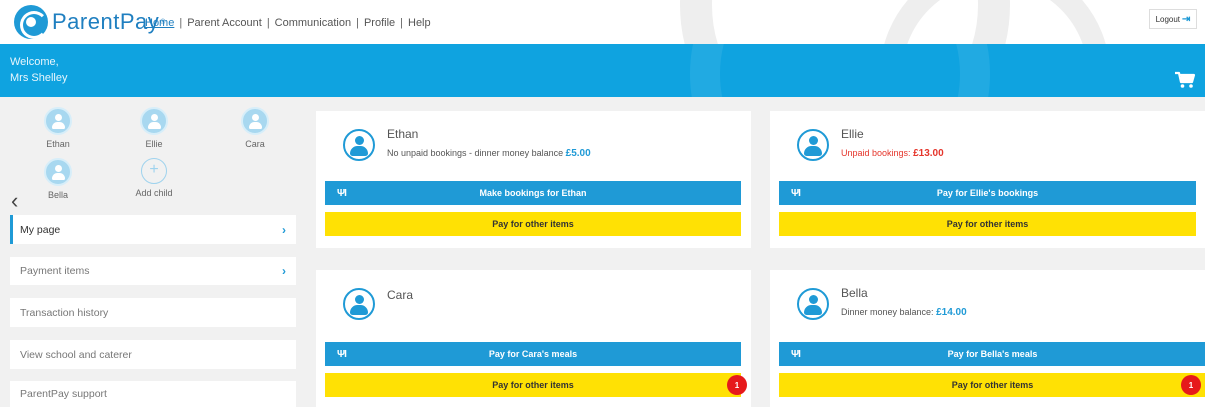 Image resolution: width=1205 pixels, height=407 pixels. Describe the element at coordinates (854, 293) in the screenshot. I see `card-child-name: Bella` at that location.